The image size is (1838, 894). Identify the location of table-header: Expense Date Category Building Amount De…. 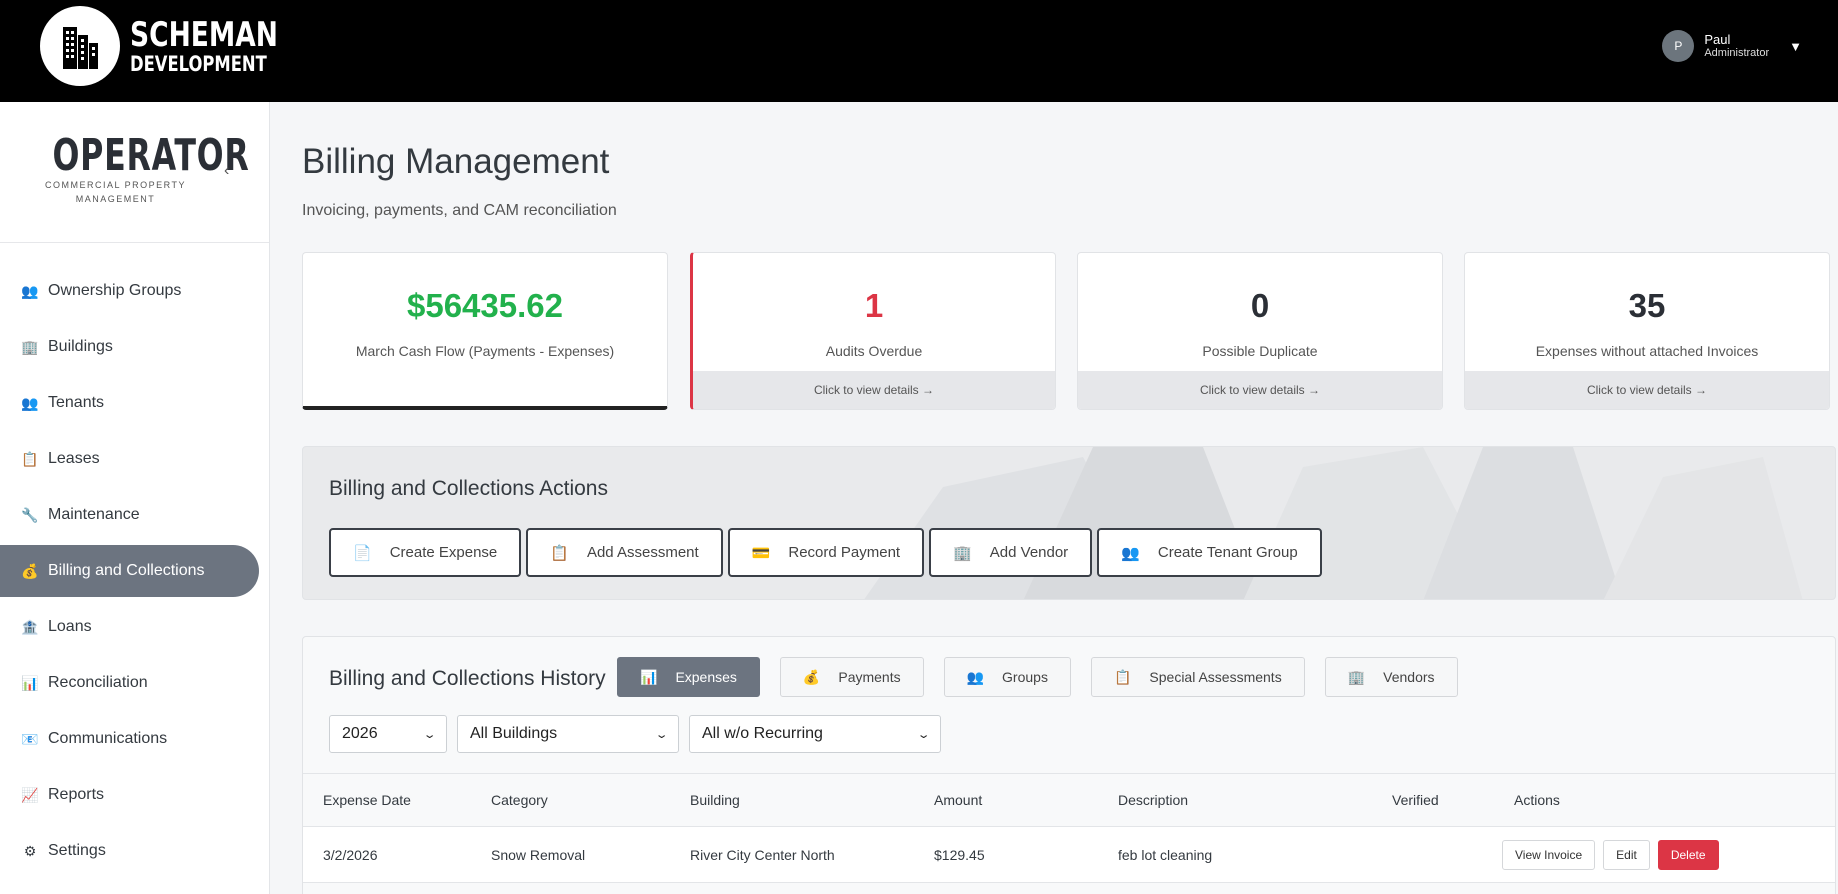
(1069, 800).